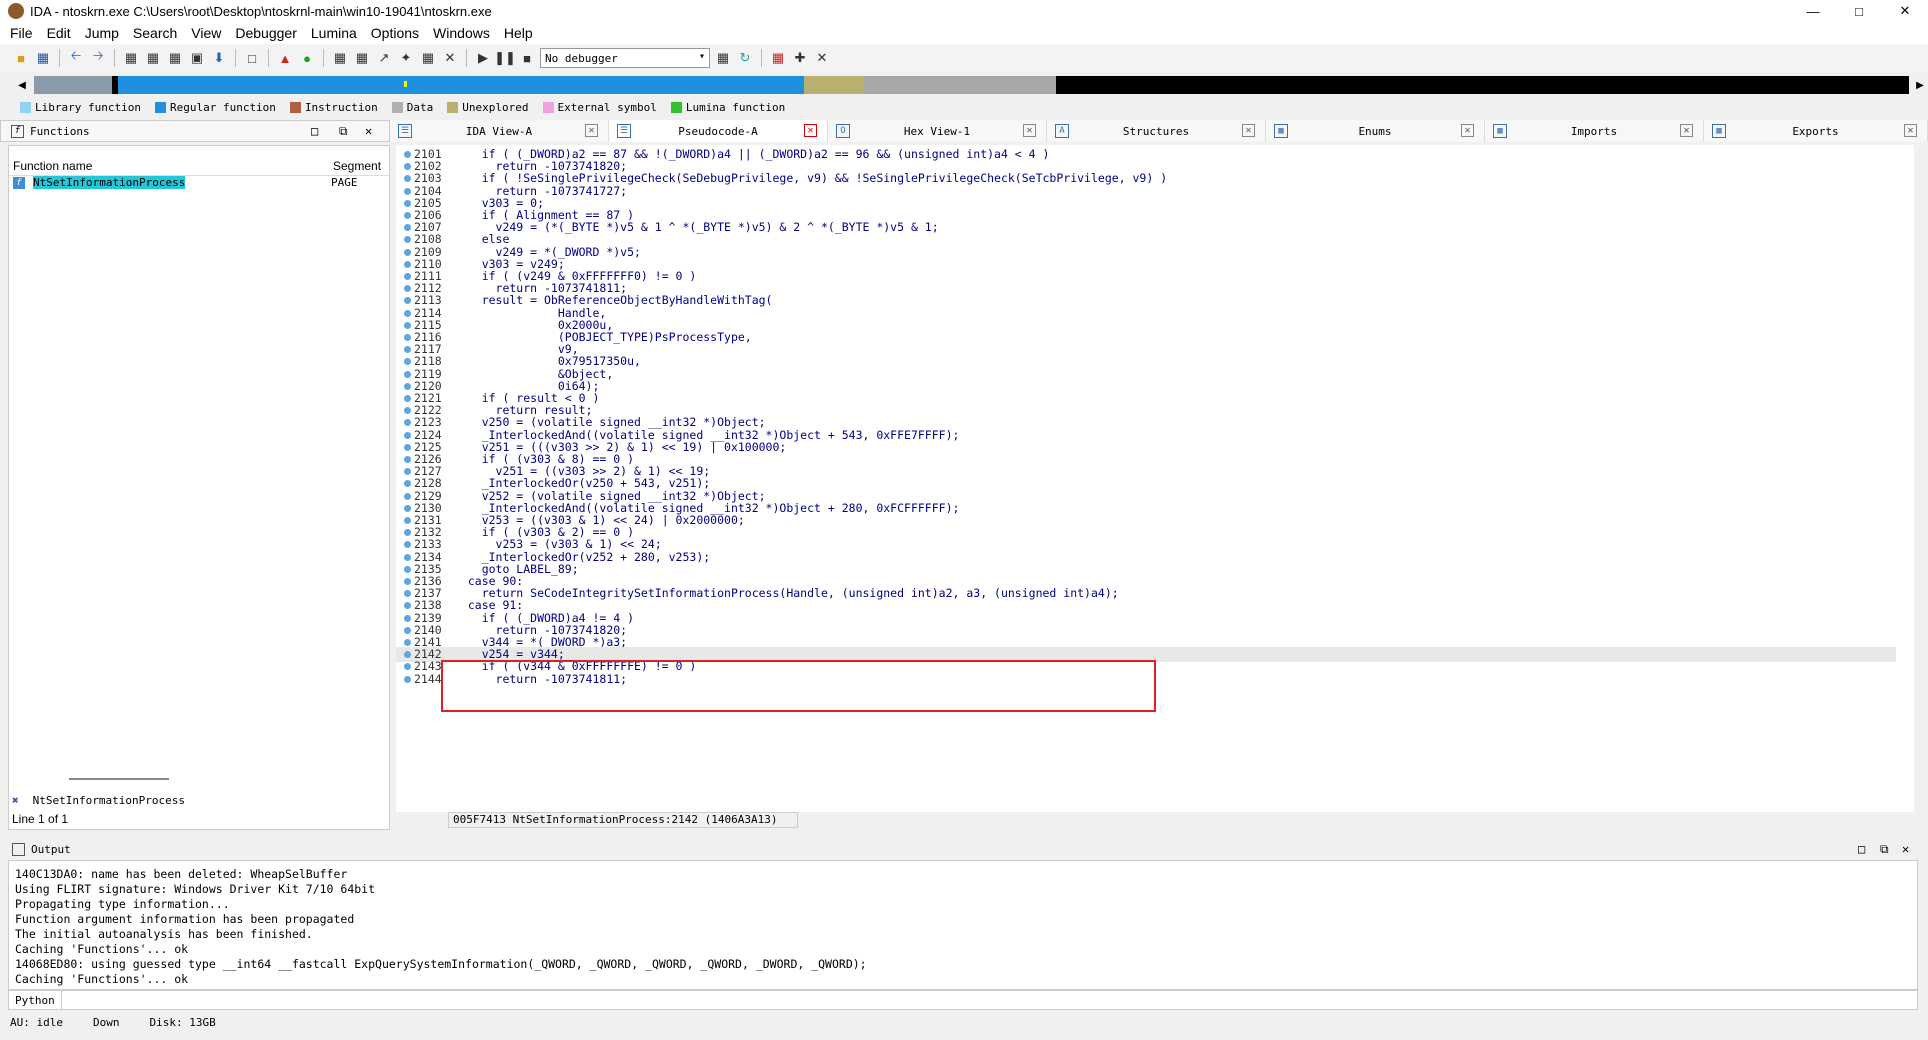  Describe the element at coordinates (1919, 85) in the screenshot. I see `nav-right-arrow-icon: ▶` at that location.